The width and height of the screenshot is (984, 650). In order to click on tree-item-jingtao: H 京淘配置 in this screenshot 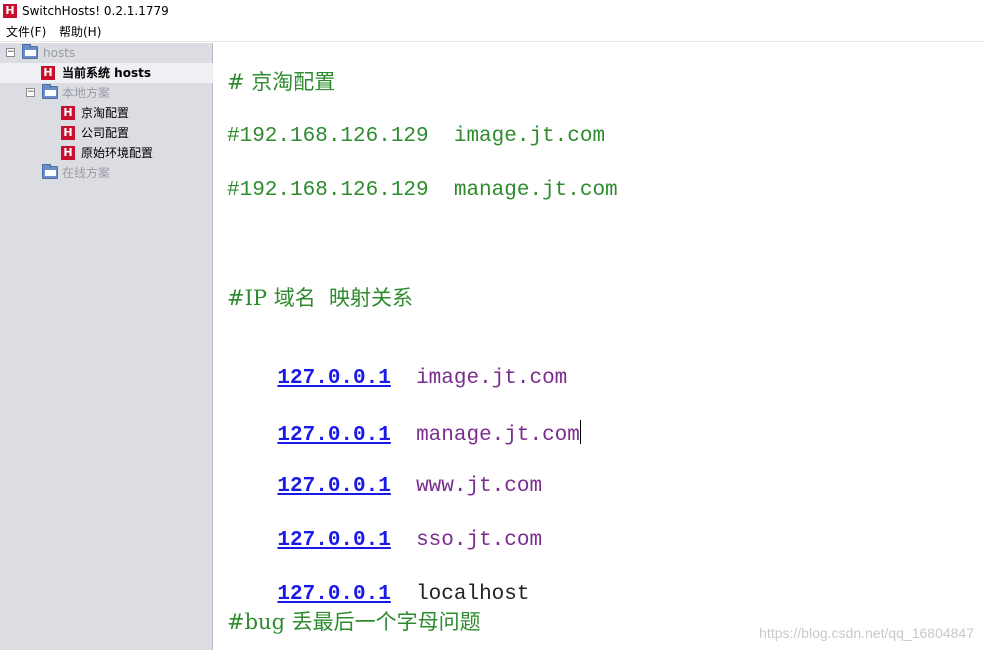, I will do `click(106, 113)`.